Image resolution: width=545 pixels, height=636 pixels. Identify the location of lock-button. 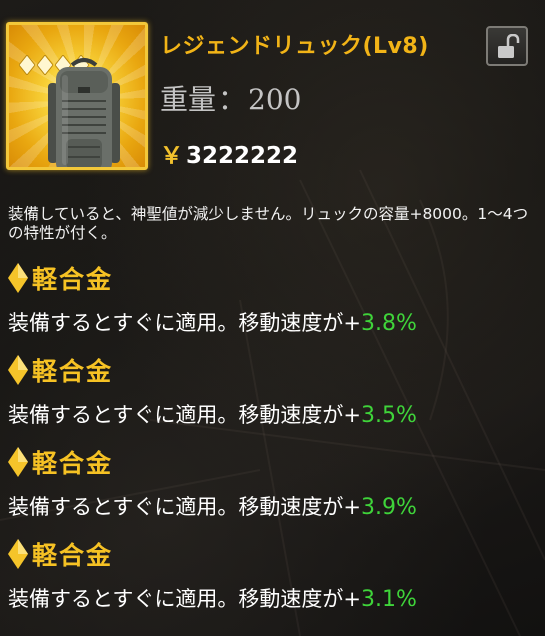
(507, 46).